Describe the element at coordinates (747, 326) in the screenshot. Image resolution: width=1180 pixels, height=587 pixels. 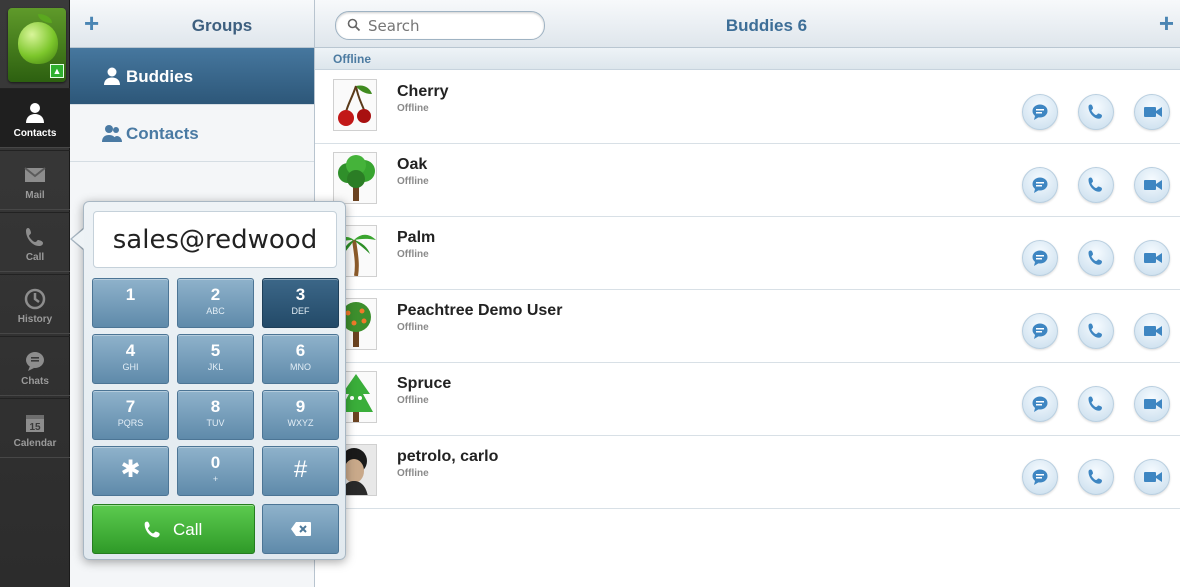
I see `buddy-row: Peachtree Demo User Offline` at that location.